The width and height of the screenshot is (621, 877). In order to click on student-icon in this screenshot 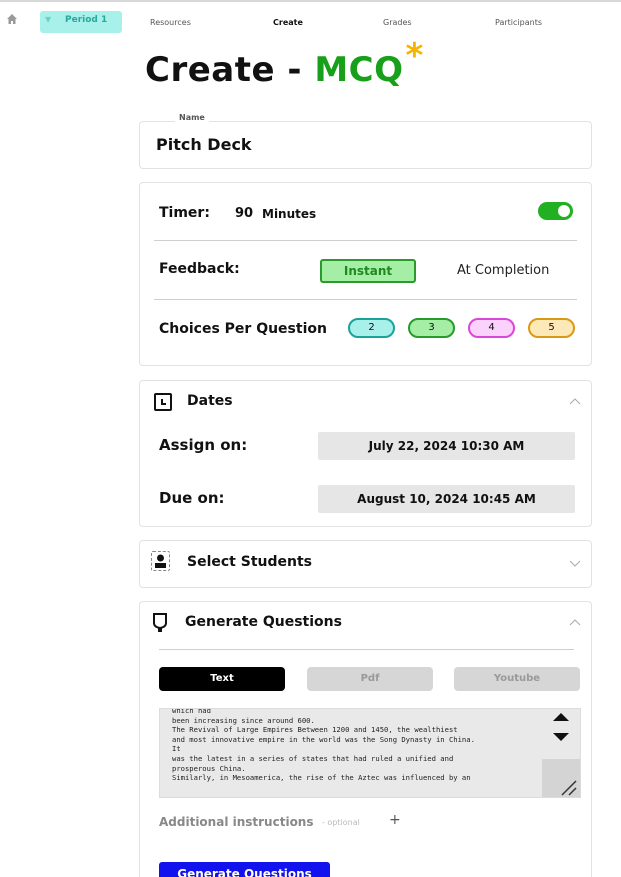, I will do `click(160, 561)`.